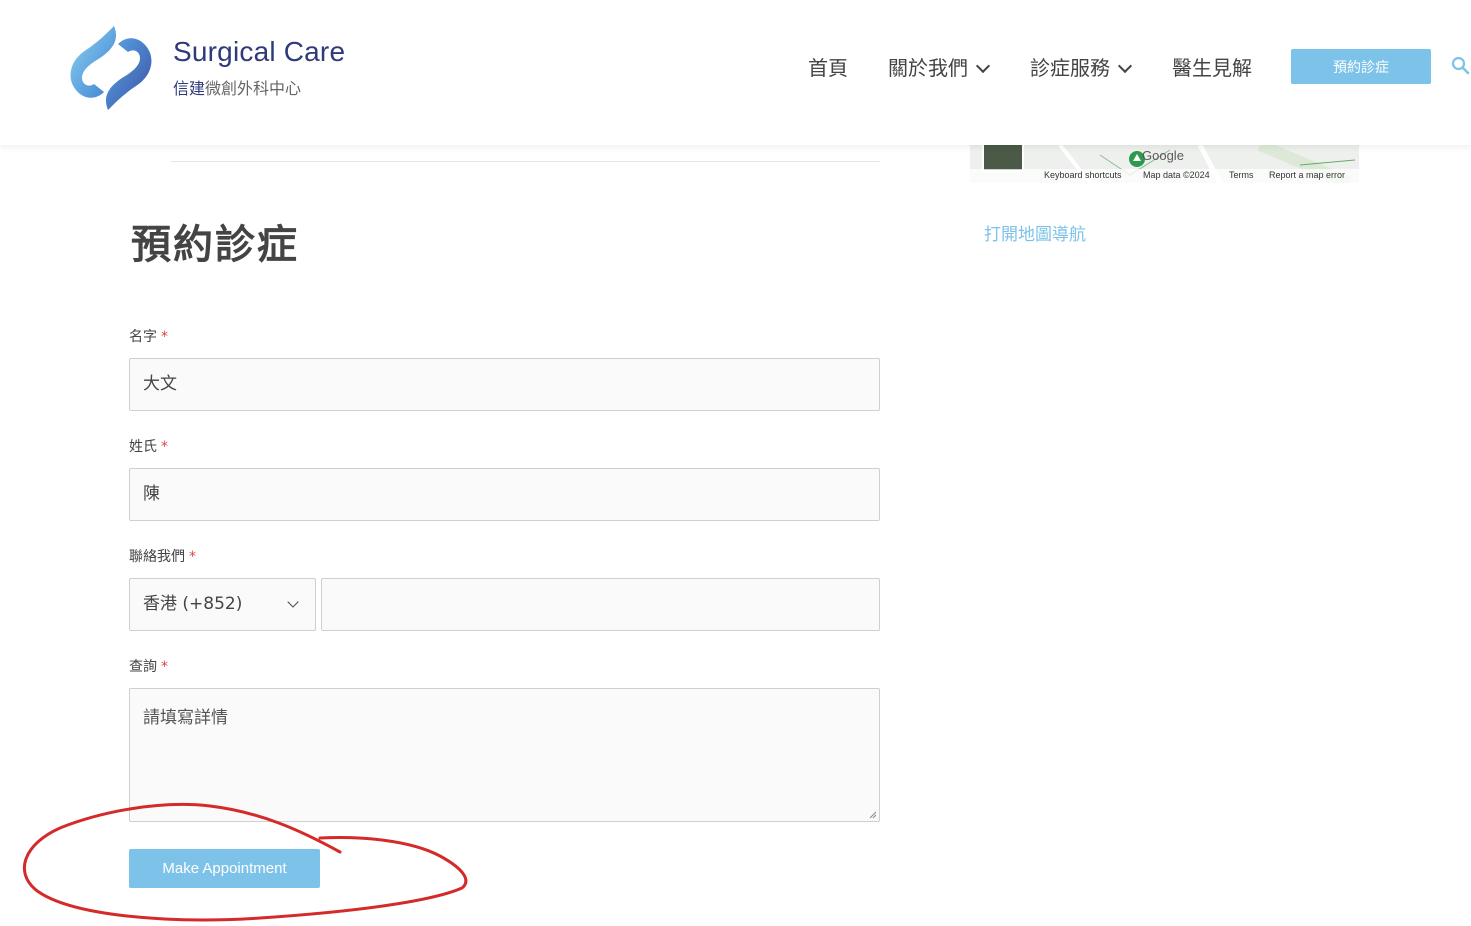  What do you see at coordinates (1070, 68) in the screenshot?
I see `nav-services-label: 診症服務` at bounding box center [1070, 68].